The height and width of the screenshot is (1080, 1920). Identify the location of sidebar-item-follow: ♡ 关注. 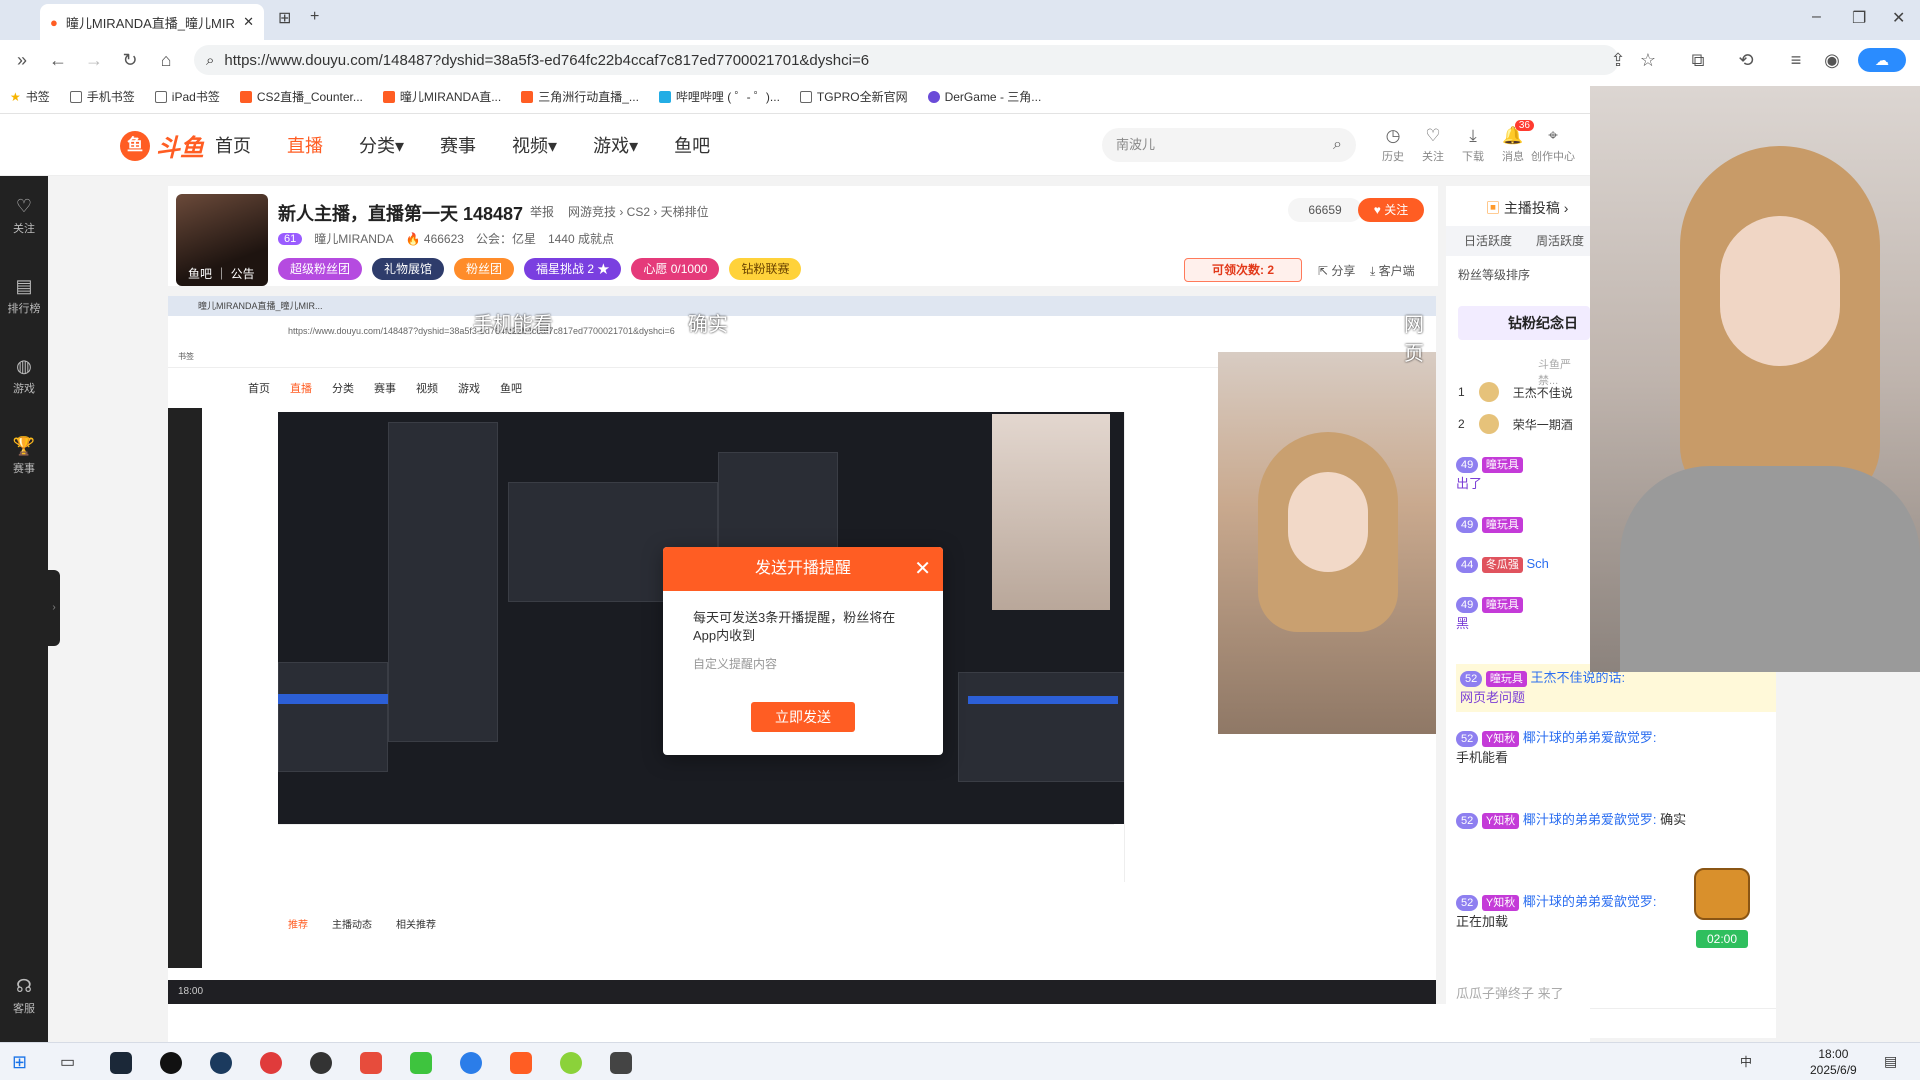
(24, 216).